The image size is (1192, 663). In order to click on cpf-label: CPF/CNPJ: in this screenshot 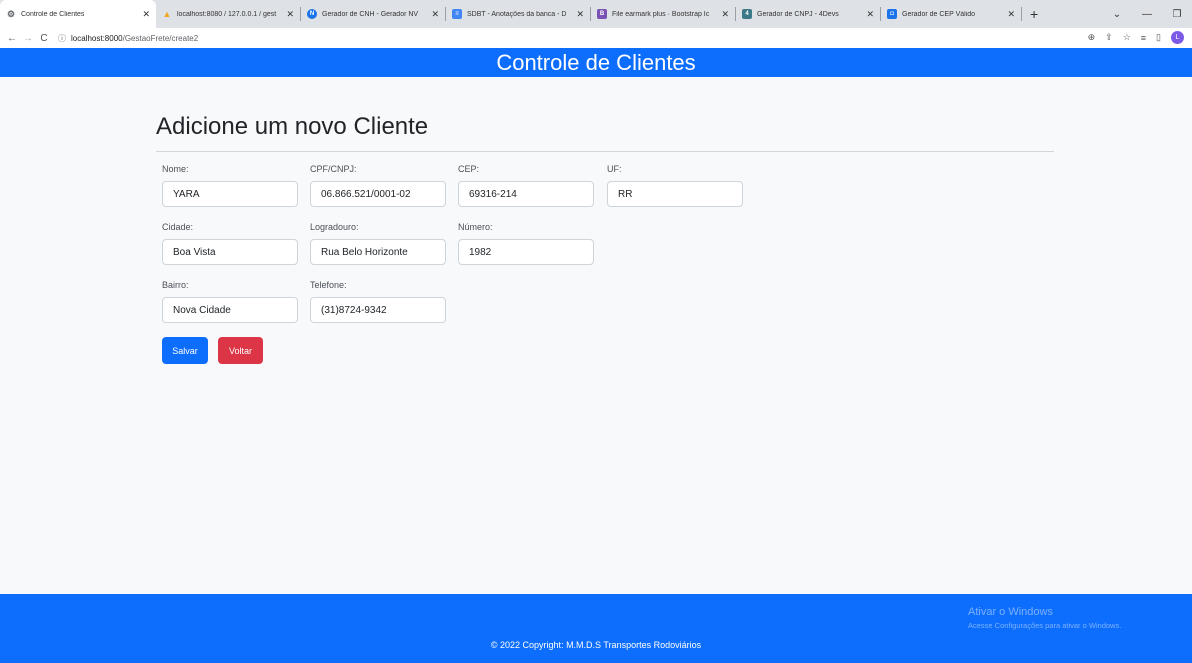, I will do `click(333, 169)`.